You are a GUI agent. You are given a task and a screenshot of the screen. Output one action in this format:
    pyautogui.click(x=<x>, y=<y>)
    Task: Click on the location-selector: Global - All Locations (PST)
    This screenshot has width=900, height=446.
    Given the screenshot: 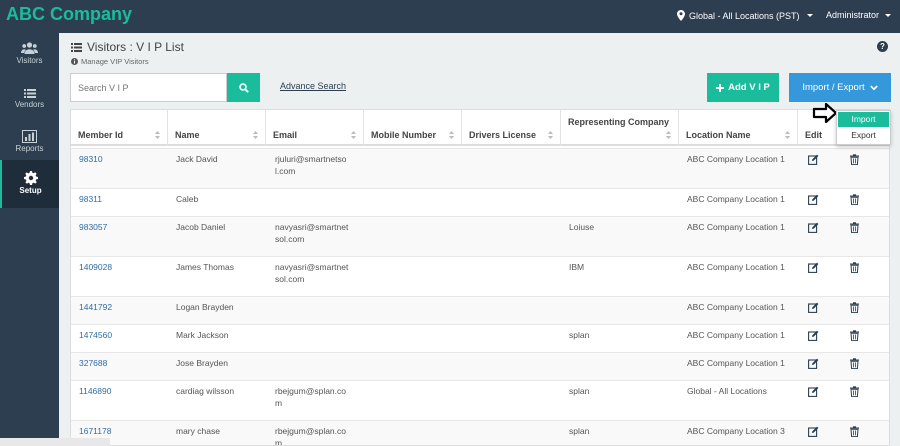 What is the action you would take?
    pyautogui.click(x=745, y=15)
    